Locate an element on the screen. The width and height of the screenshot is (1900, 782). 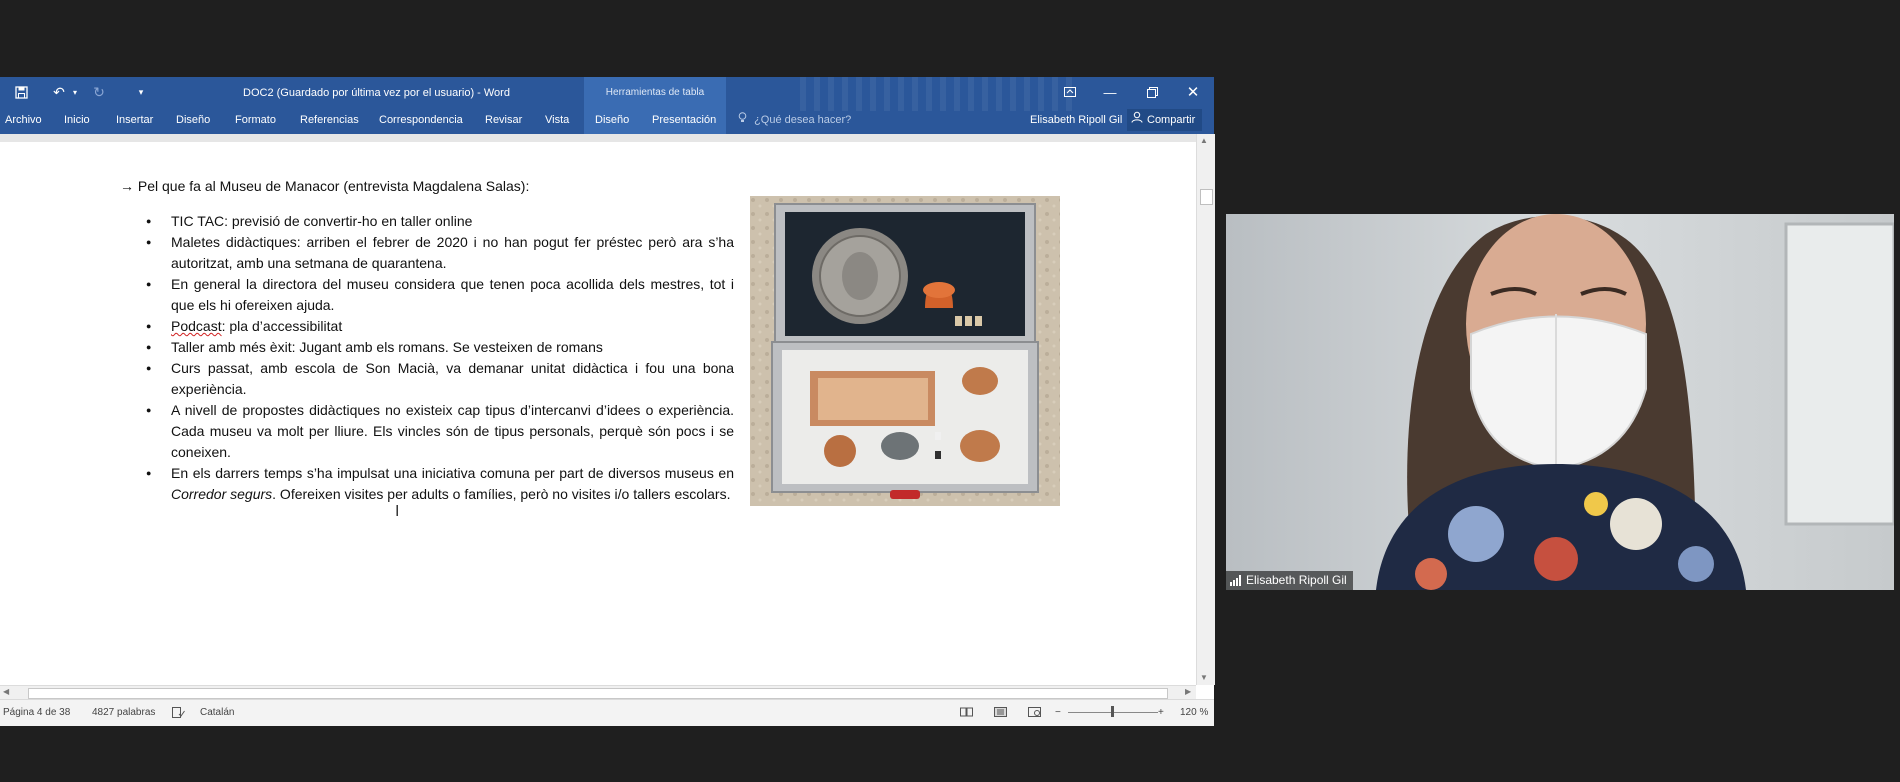
suitcase-photo is located at coordinates (905, 351).